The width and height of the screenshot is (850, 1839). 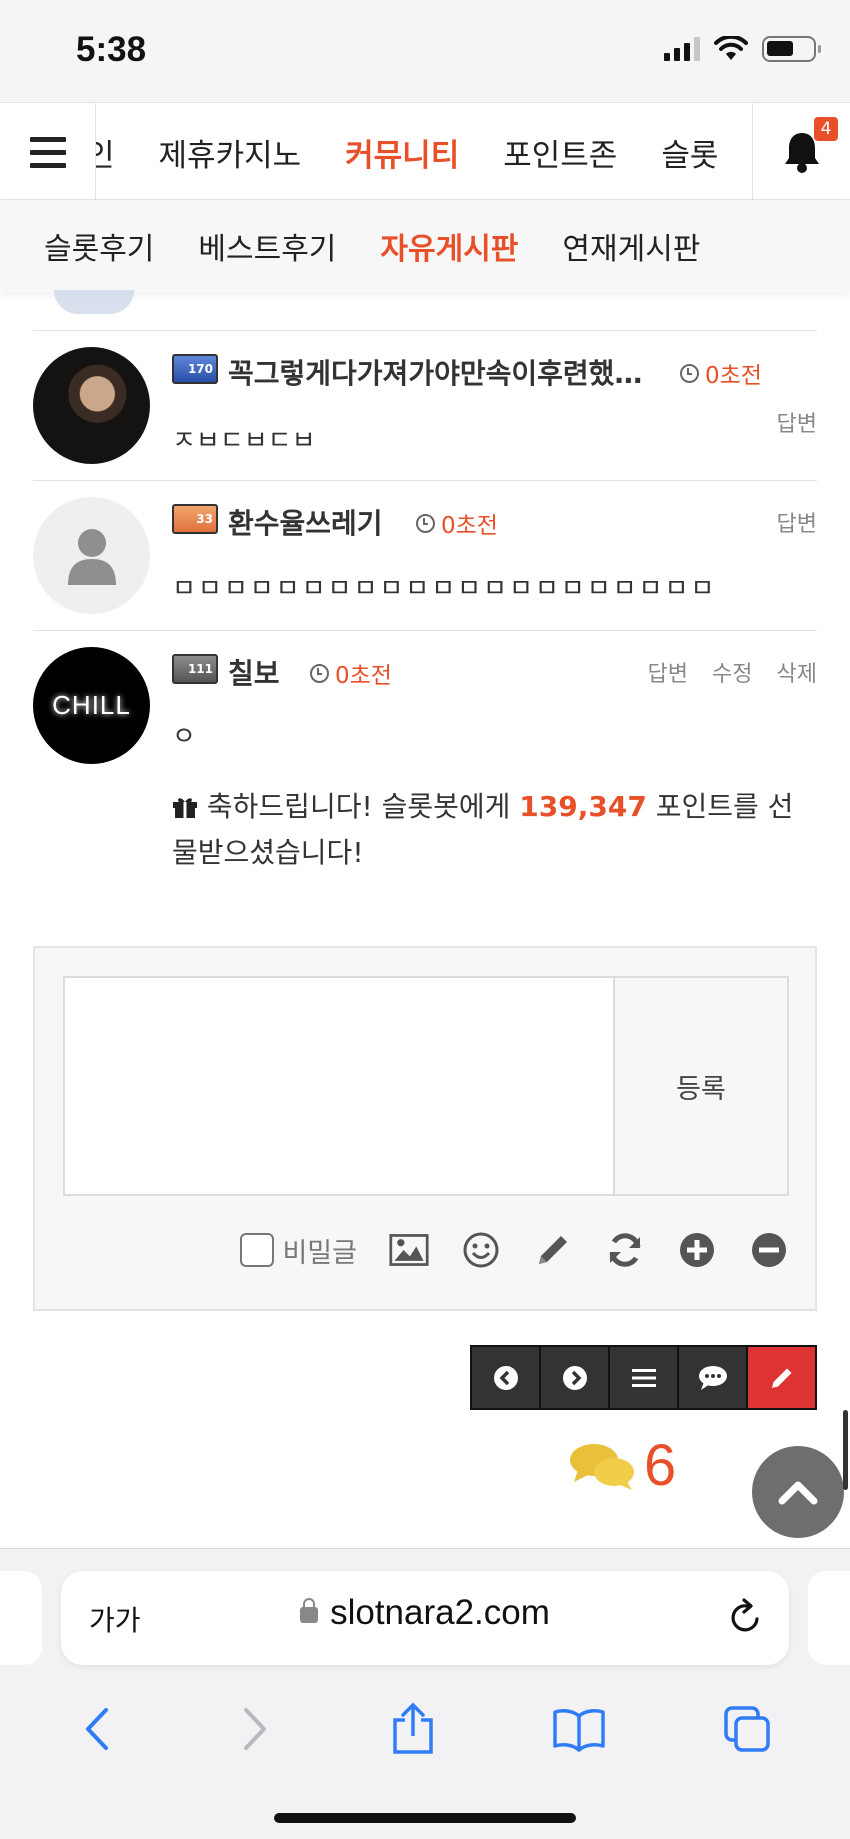 I want to click on gift-icon, so click(x=185, y=808).